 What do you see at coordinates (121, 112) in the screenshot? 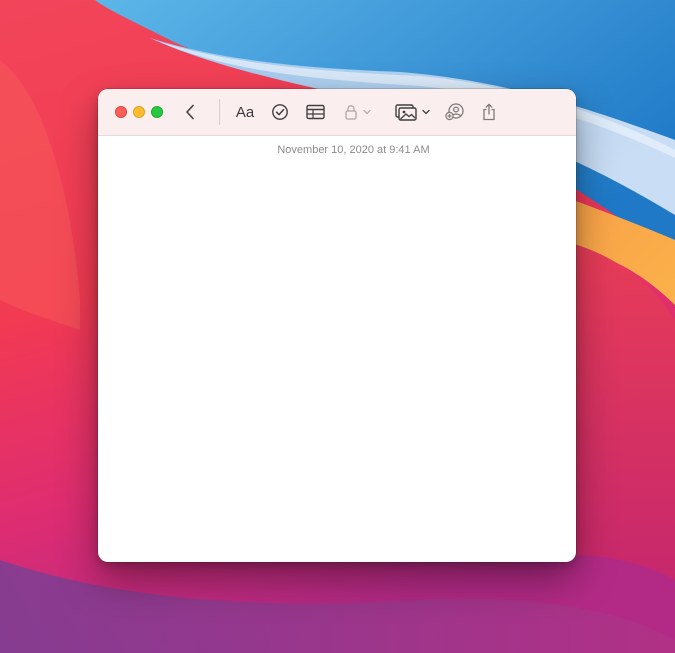
I see `close-window-button` at bounding box center [121, 112].